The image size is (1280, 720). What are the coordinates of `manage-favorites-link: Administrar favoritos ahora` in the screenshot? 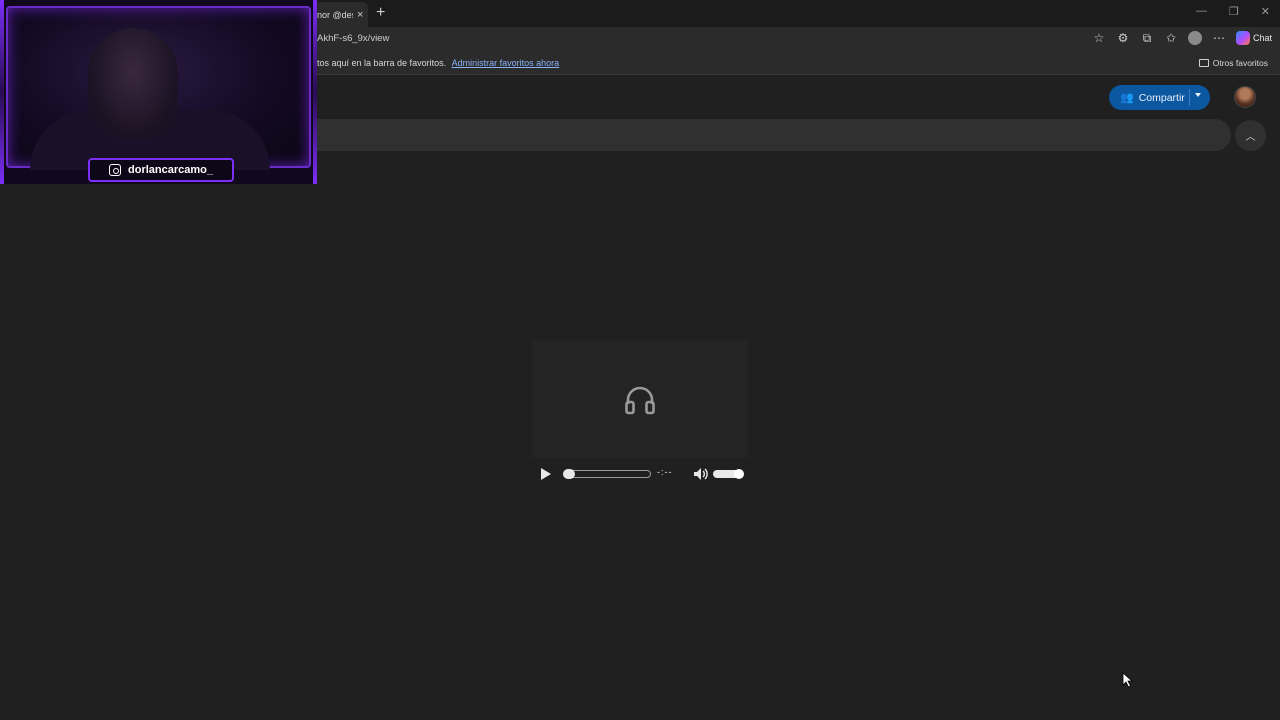 It's located at (506, 63).